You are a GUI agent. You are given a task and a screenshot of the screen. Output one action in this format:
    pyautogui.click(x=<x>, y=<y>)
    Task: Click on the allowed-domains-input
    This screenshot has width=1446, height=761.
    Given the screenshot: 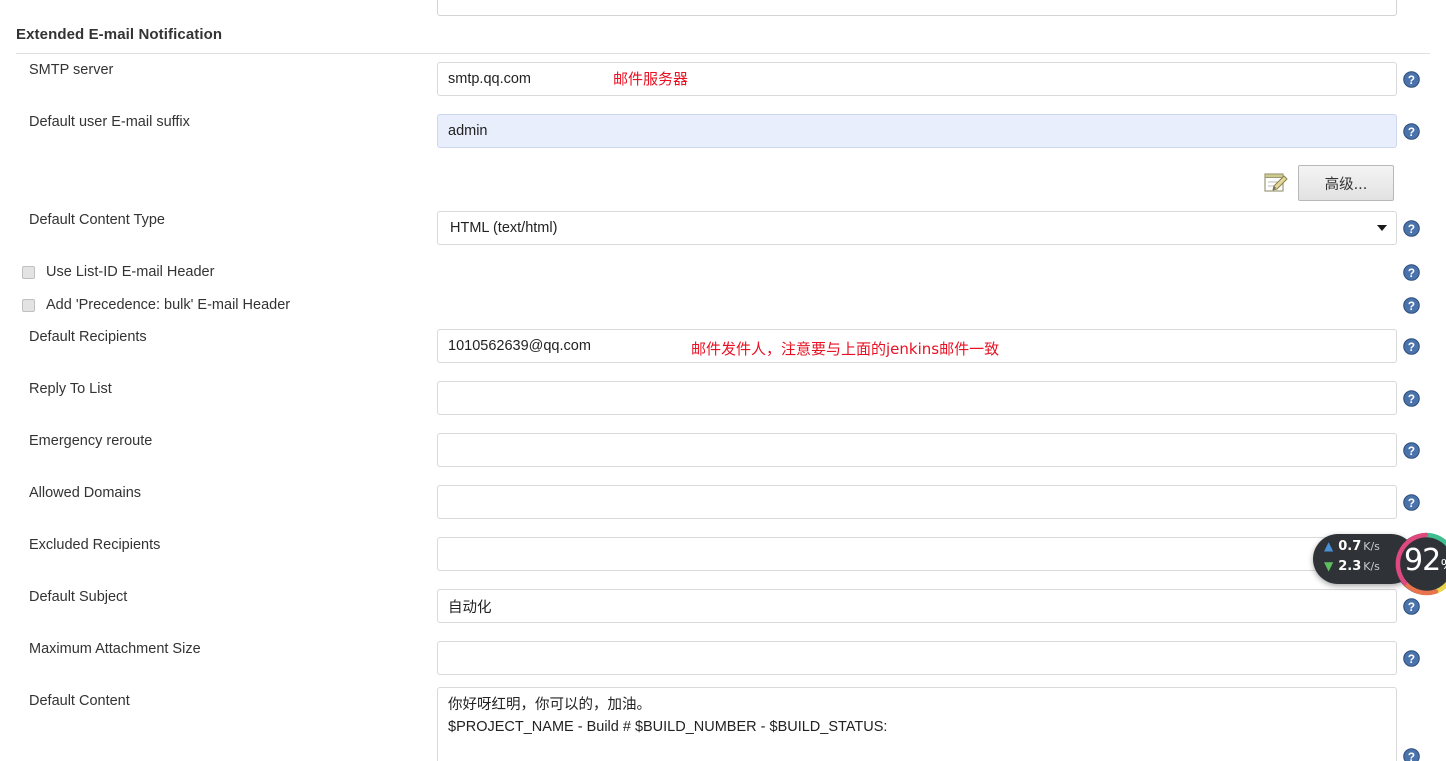 What is the action you would take?
    pyautogui.click(x=917, y=502)
    